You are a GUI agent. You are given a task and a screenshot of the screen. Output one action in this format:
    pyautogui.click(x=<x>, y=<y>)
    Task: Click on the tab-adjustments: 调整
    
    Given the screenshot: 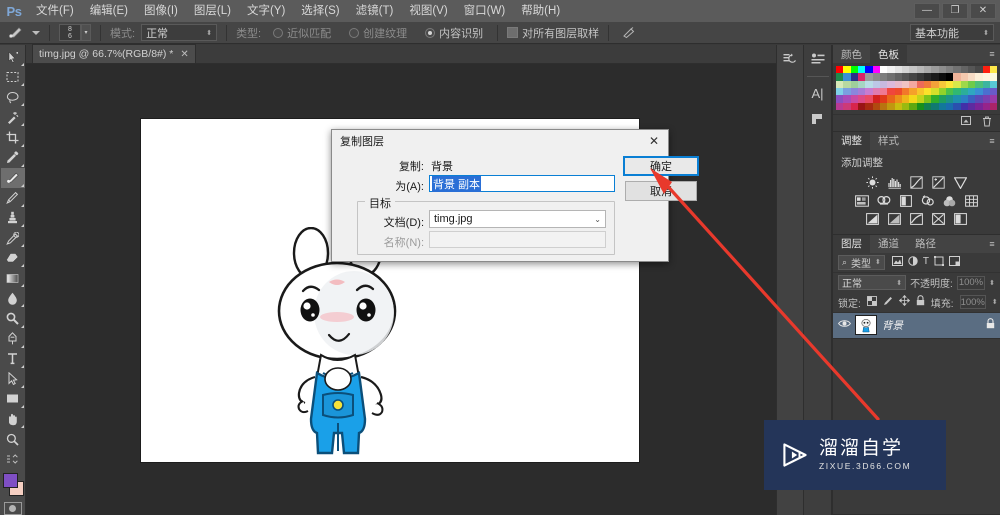 What is the action you would take?
    pyautogui.click(x=851, y=140)
    